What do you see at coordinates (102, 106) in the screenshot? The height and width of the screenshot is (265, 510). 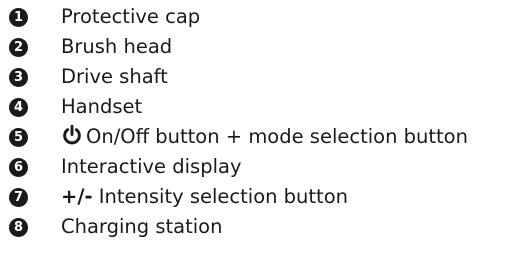 I see `part-label: Handset` at bounding box center [102, 106].